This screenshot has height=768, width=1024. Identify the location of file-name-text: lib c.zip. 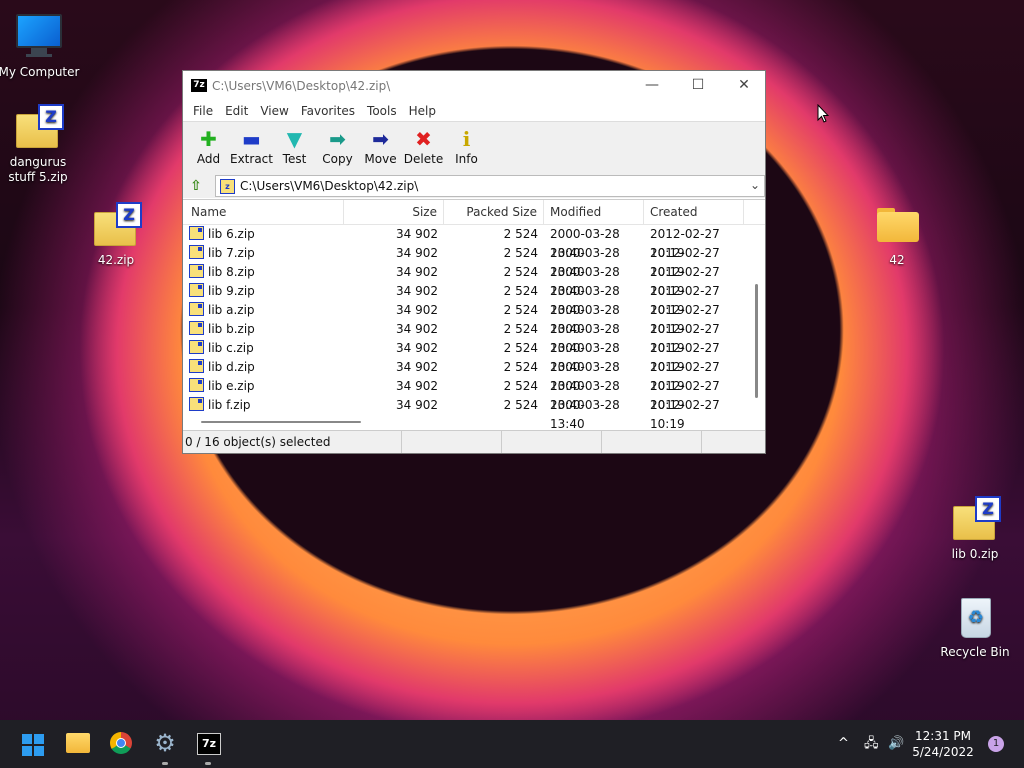
(231, 348).